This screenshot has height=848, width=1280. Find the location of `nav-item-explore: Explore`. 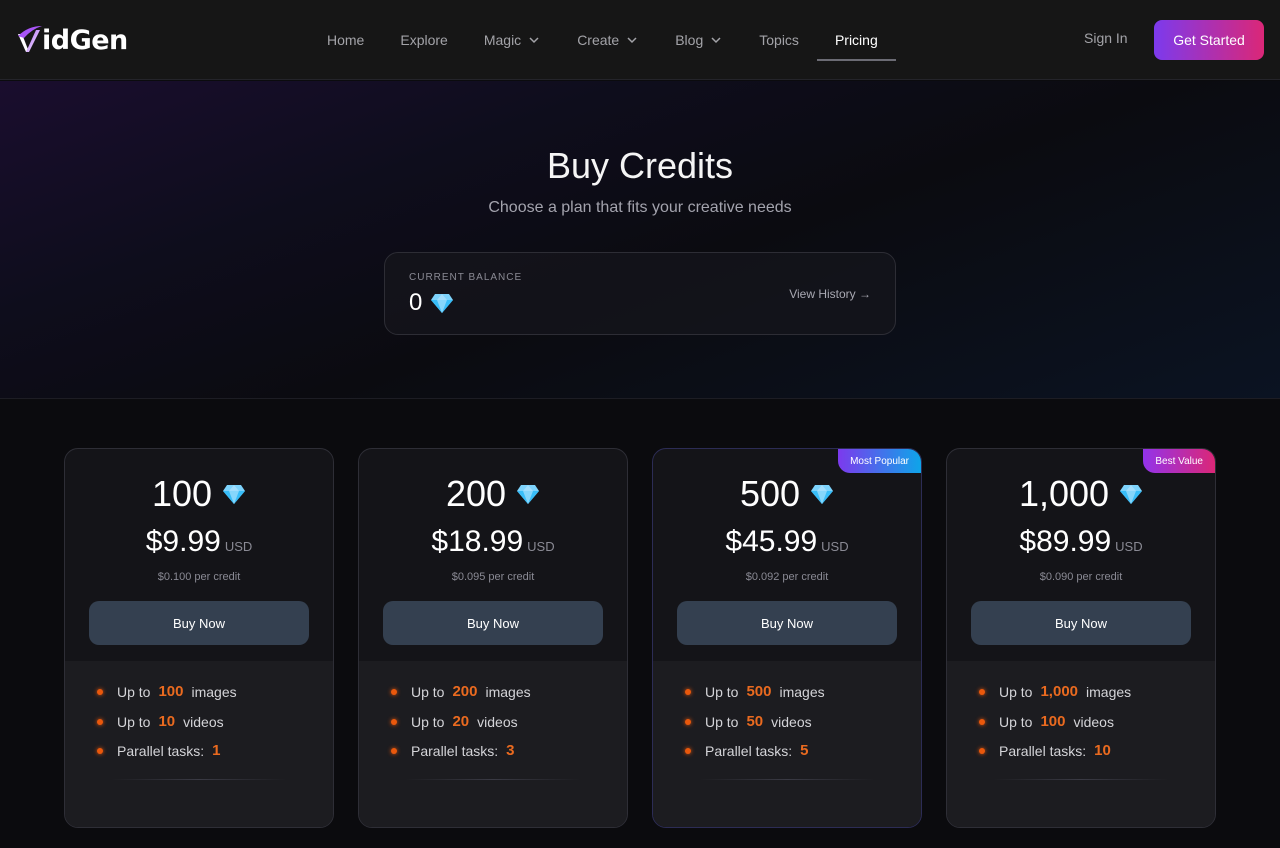

nav-item-explore: Explore is located at coordinates (423, 40).